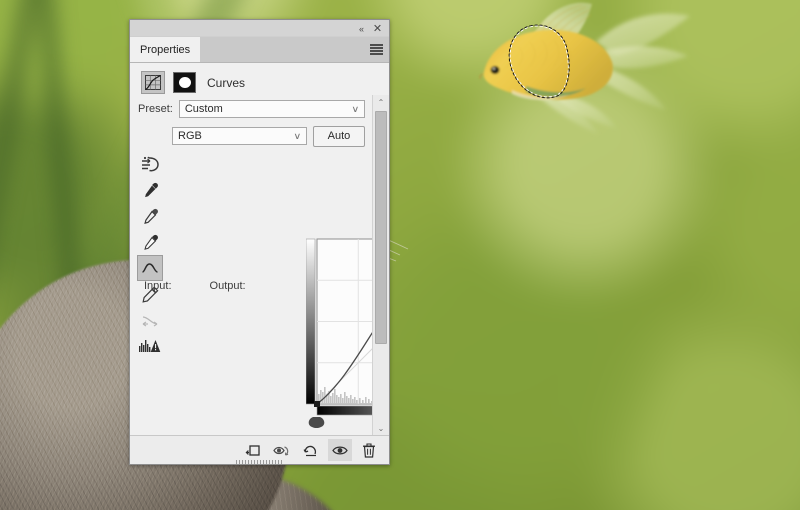 The image size is (800, 510). I want to click on adjustment-title: Curves, so click(226, 82).